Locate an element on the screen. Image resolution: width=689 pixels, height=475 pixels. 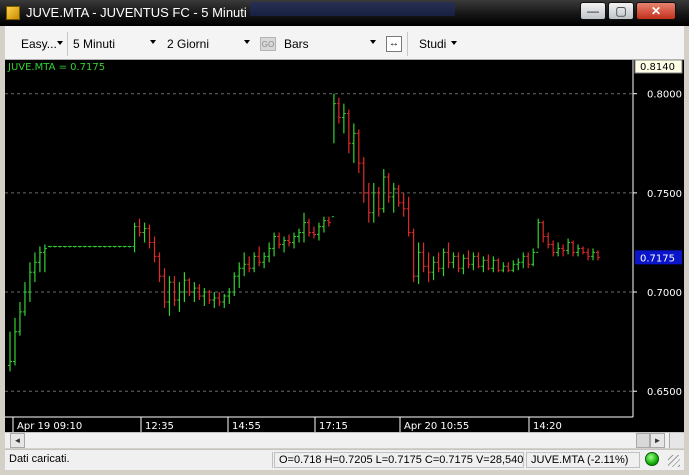
close-button: ✕ is located at coordinates (656, 11).